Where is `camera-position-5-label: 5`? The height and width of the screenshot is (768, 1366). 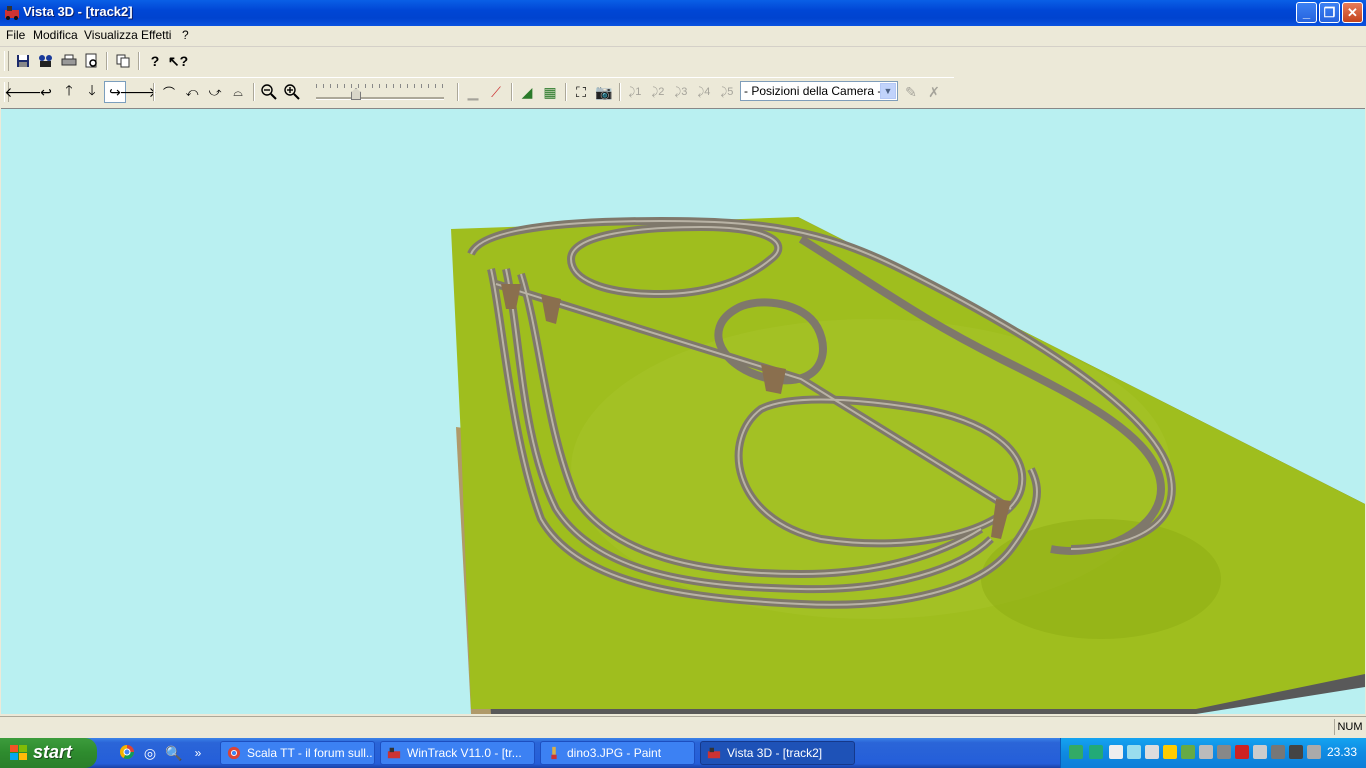 camera-position-5-label: 5 is located at coordinates (730, 92).